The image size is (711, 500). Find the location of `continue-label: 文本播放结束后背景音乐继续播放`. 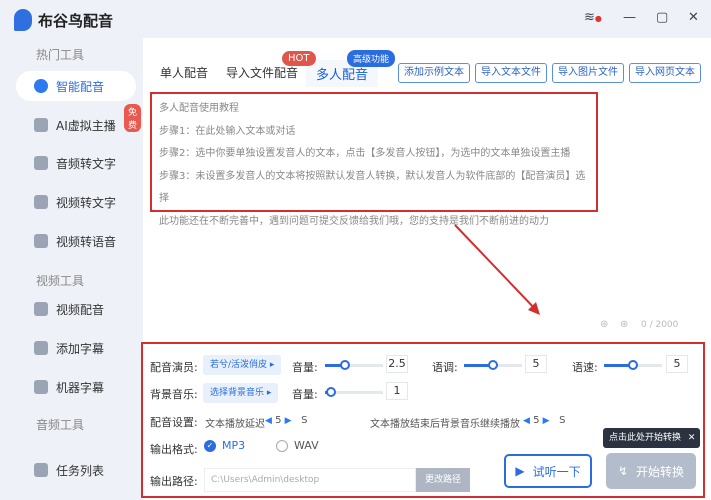

continue-label: 文本播放结束后背景音乐继续播放 is located at coordinates (445, 424).